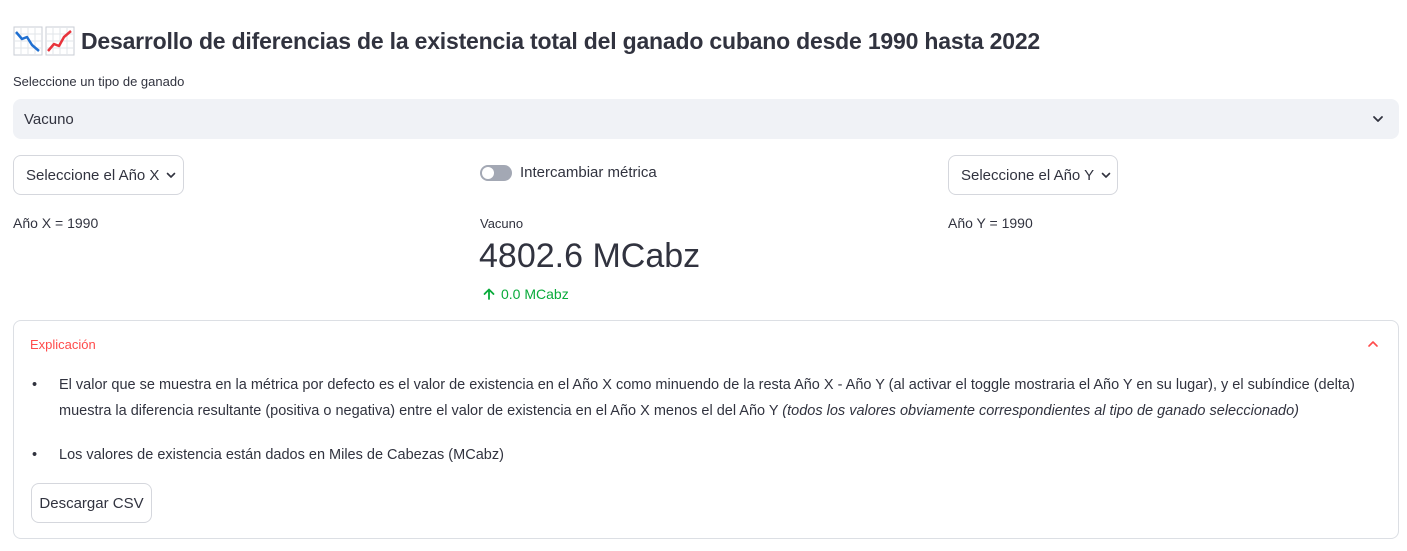  Describe the element at coordinates (91, 503) in the screenshot. I see `download-csv-button: Descargar CSV` at that location.